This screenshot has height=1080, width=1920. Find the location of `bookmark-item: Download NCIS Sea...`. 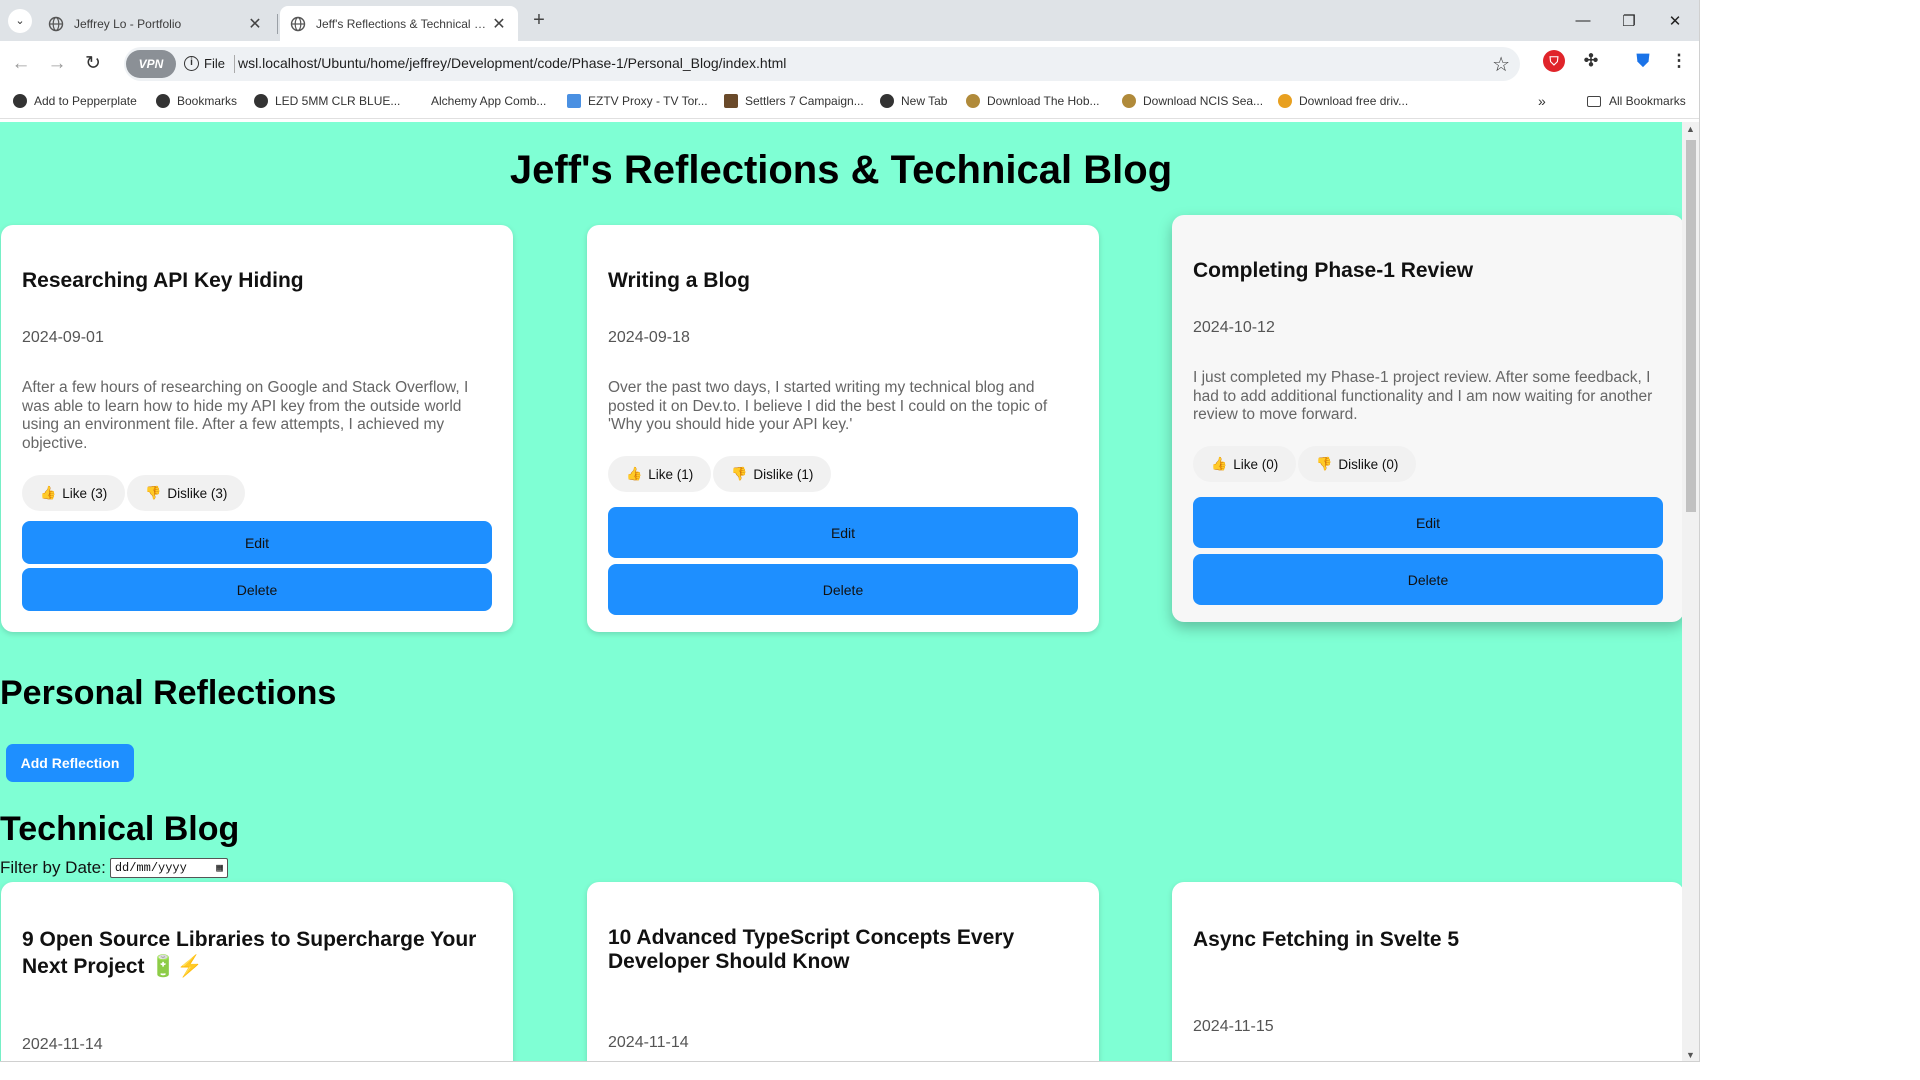

bookmark-item: Download NCIS Sea... is located at coordinates (1192, 101).